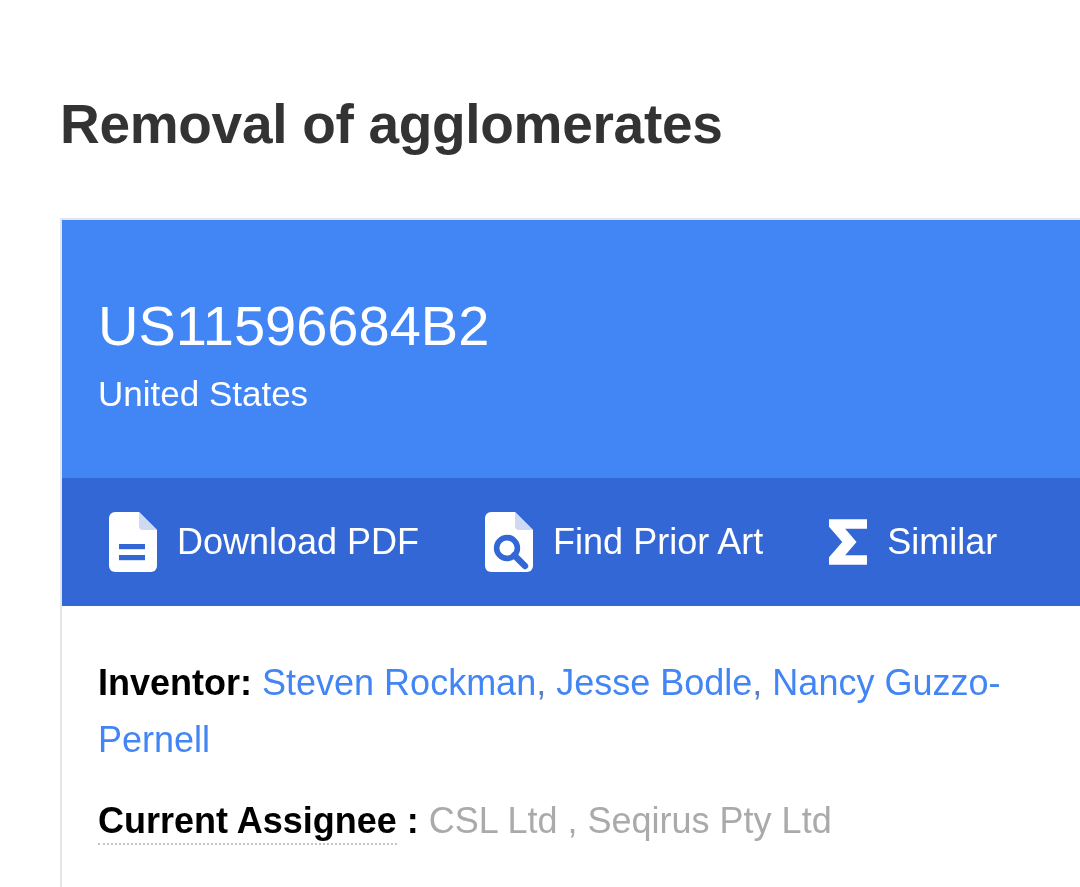 The image size is (1080, 887). I want to click on assignee-line: Current Assignee : CSL Ltd , Seqirus Pty Ltd, so click(574, 820).